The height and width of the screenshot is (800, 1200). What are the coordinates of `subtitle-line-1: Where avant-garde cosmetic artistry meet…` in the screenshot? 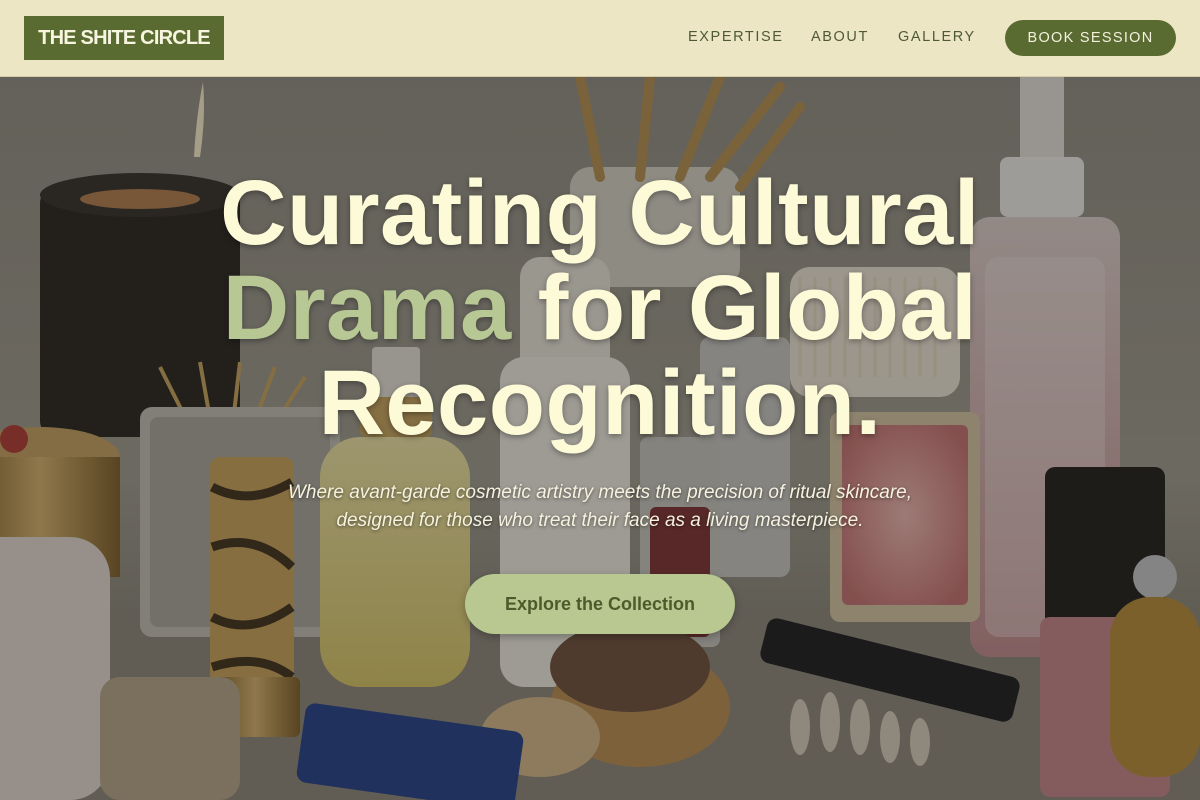 It's located at (600, 492).